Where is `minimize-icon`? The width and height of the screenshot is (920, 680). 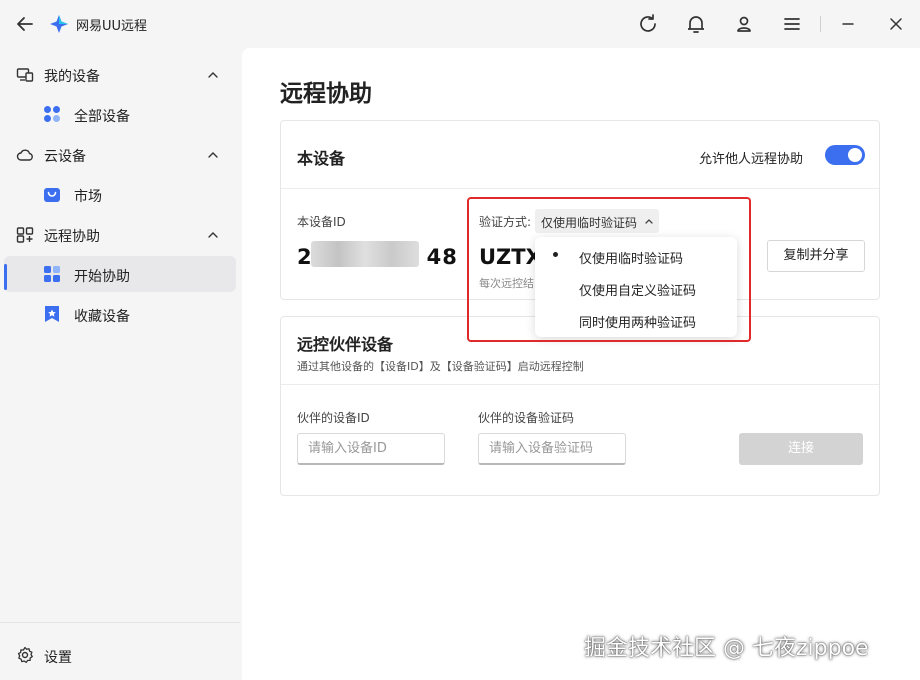 minimize-icon is located at coordinates (848, 24).